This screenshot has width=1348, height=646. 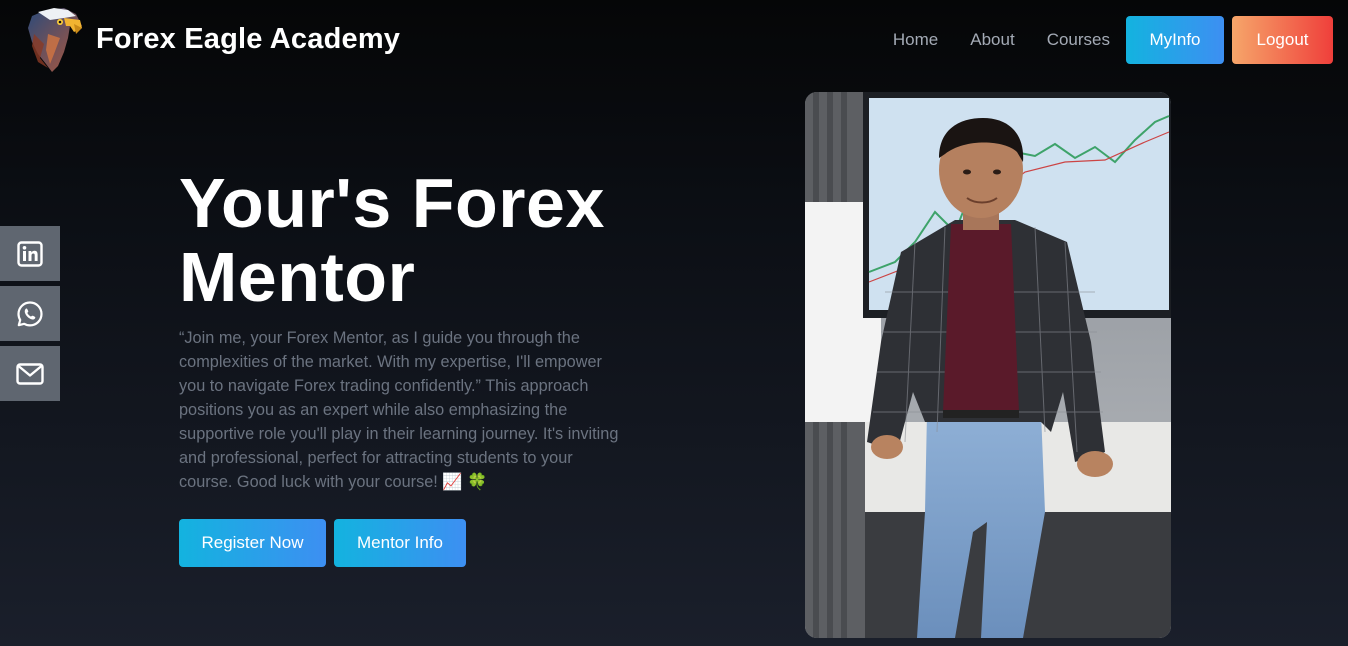 I want to click on social-sidebar, so click(x=30, y=316).